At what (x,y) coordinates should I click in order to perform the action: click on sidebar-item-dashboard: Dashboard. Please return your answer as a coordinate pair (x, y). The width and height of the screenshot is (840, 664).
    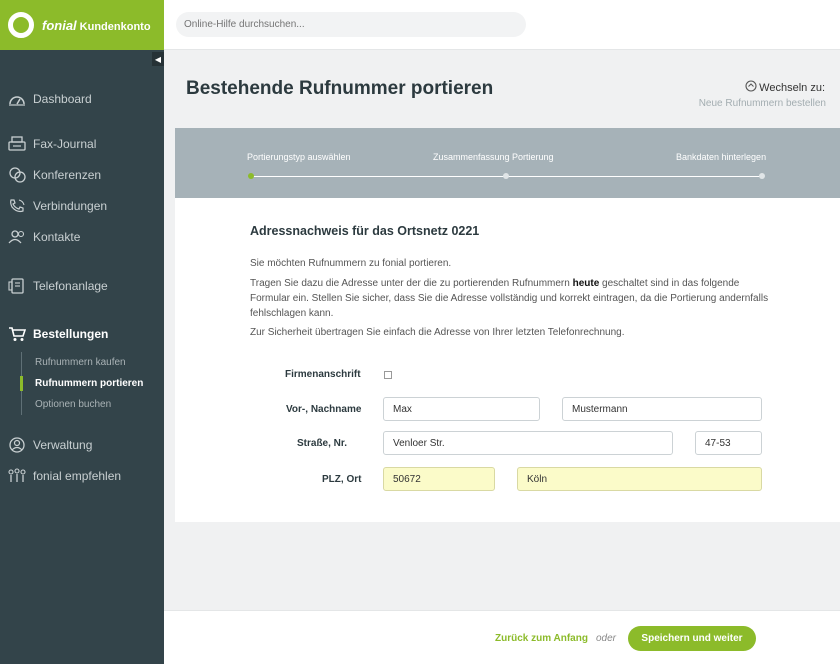
    Looking at the image, I should click on (50, 99).